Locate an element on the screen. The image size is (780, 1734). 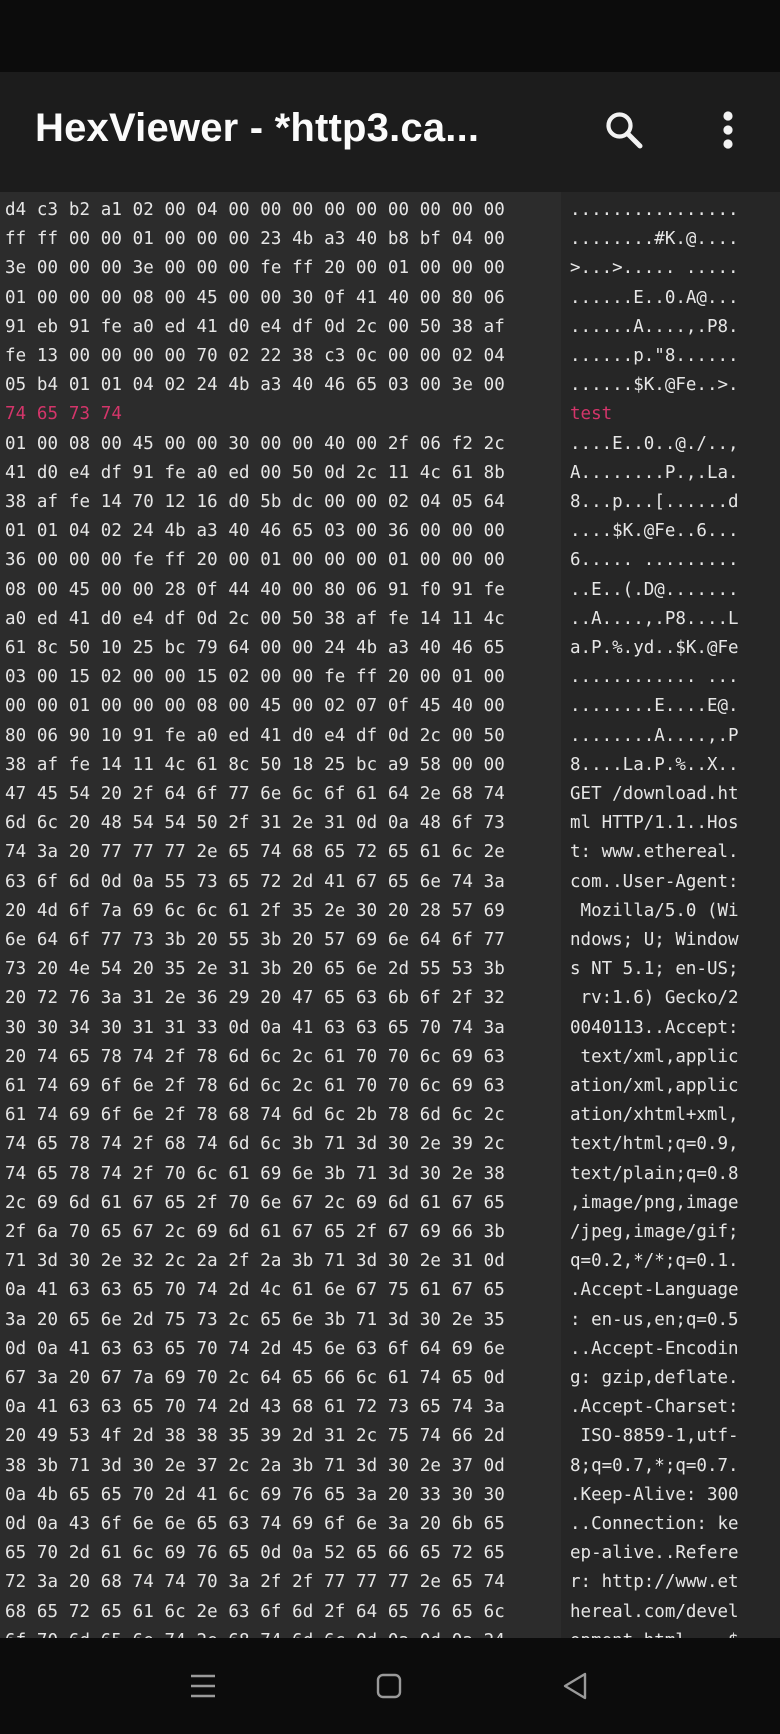
search-button is located at coordinates (624, 130).